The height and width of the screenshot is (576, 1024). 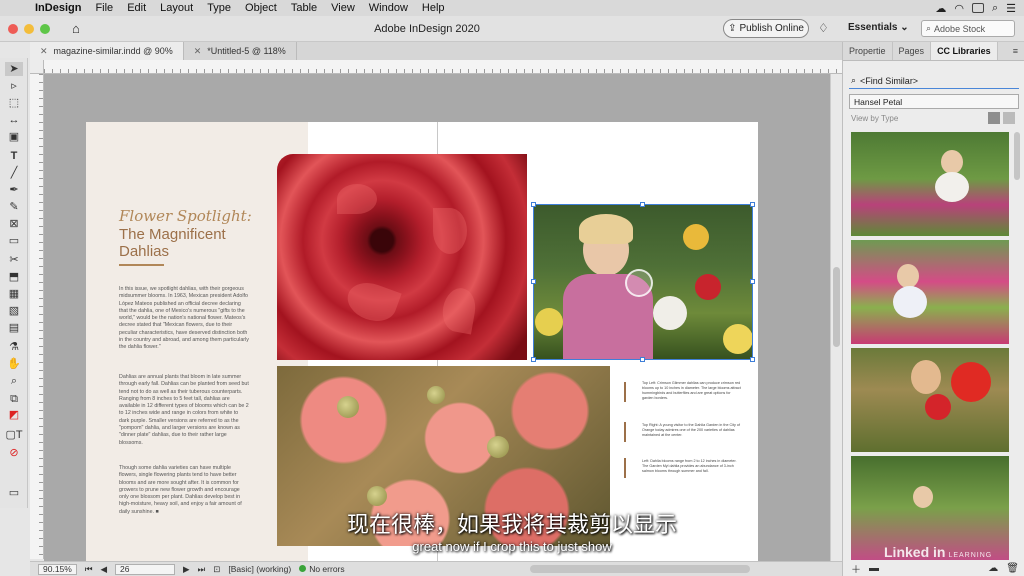 What do you see at coordinates (994, 118) in the screenshot?
I see `grid-view-icon` at bounding box center [994, 118].